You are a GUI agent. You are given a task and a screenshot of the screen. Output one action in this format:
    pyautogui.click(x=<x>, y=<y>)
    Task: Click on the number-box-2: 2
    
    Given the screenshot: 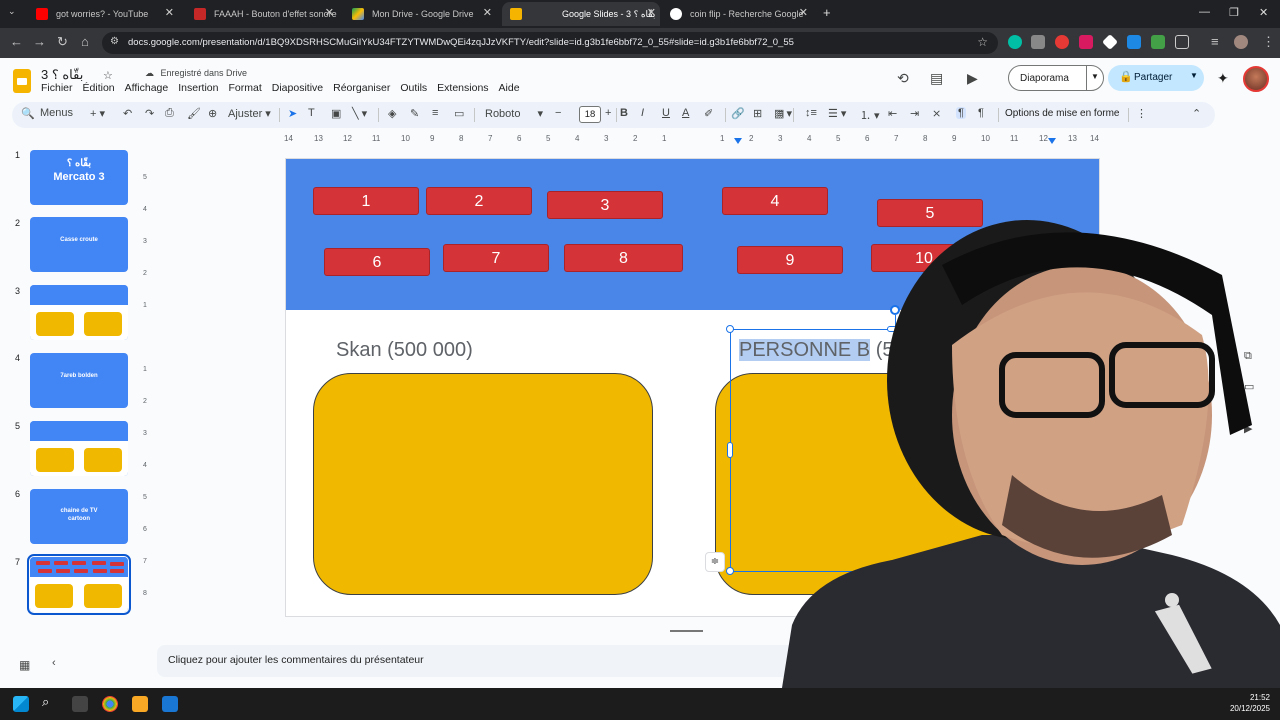 What is the action you would take?
    pyautogui.click(x=479, y=201)
    